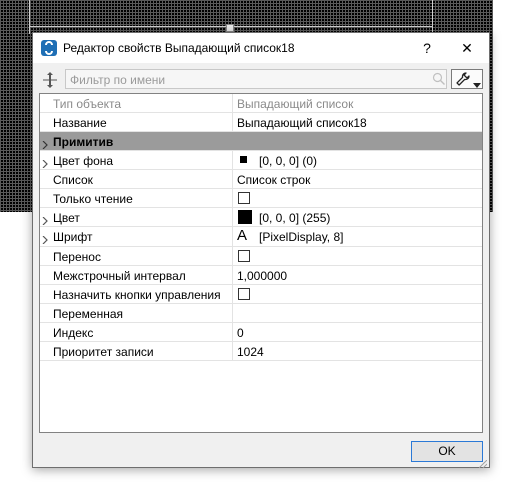  I want to click on property-value: [PixelDisplay, 8], so click(301, 237).